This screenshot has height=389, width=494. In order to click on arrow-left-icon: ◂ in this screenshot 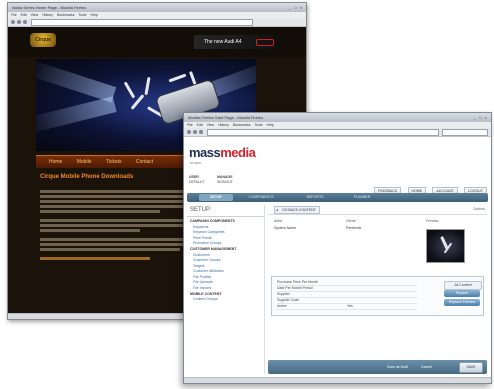, I will do `click(277, 210)`.